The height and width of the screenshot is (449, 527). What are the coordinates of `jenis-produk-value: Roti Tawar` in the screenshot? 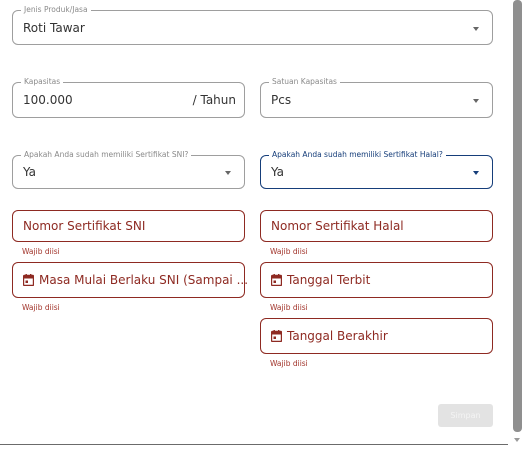 It's located at (54, 27).